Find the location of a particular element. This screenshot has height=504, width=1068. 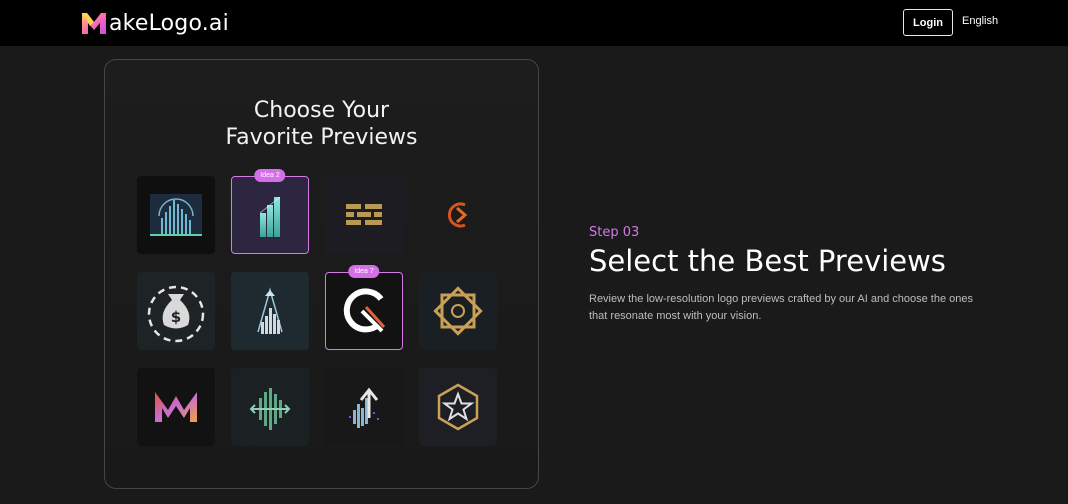

brand-name: akeLogo.ai is located at coordinates (169, 23).